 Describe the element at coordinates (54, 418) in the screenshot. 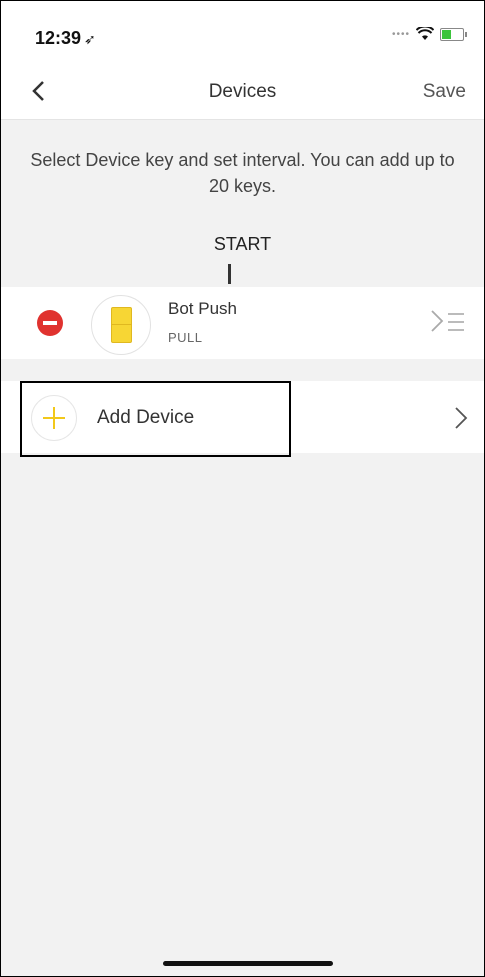

I see `plus-circle-icon` at that location.